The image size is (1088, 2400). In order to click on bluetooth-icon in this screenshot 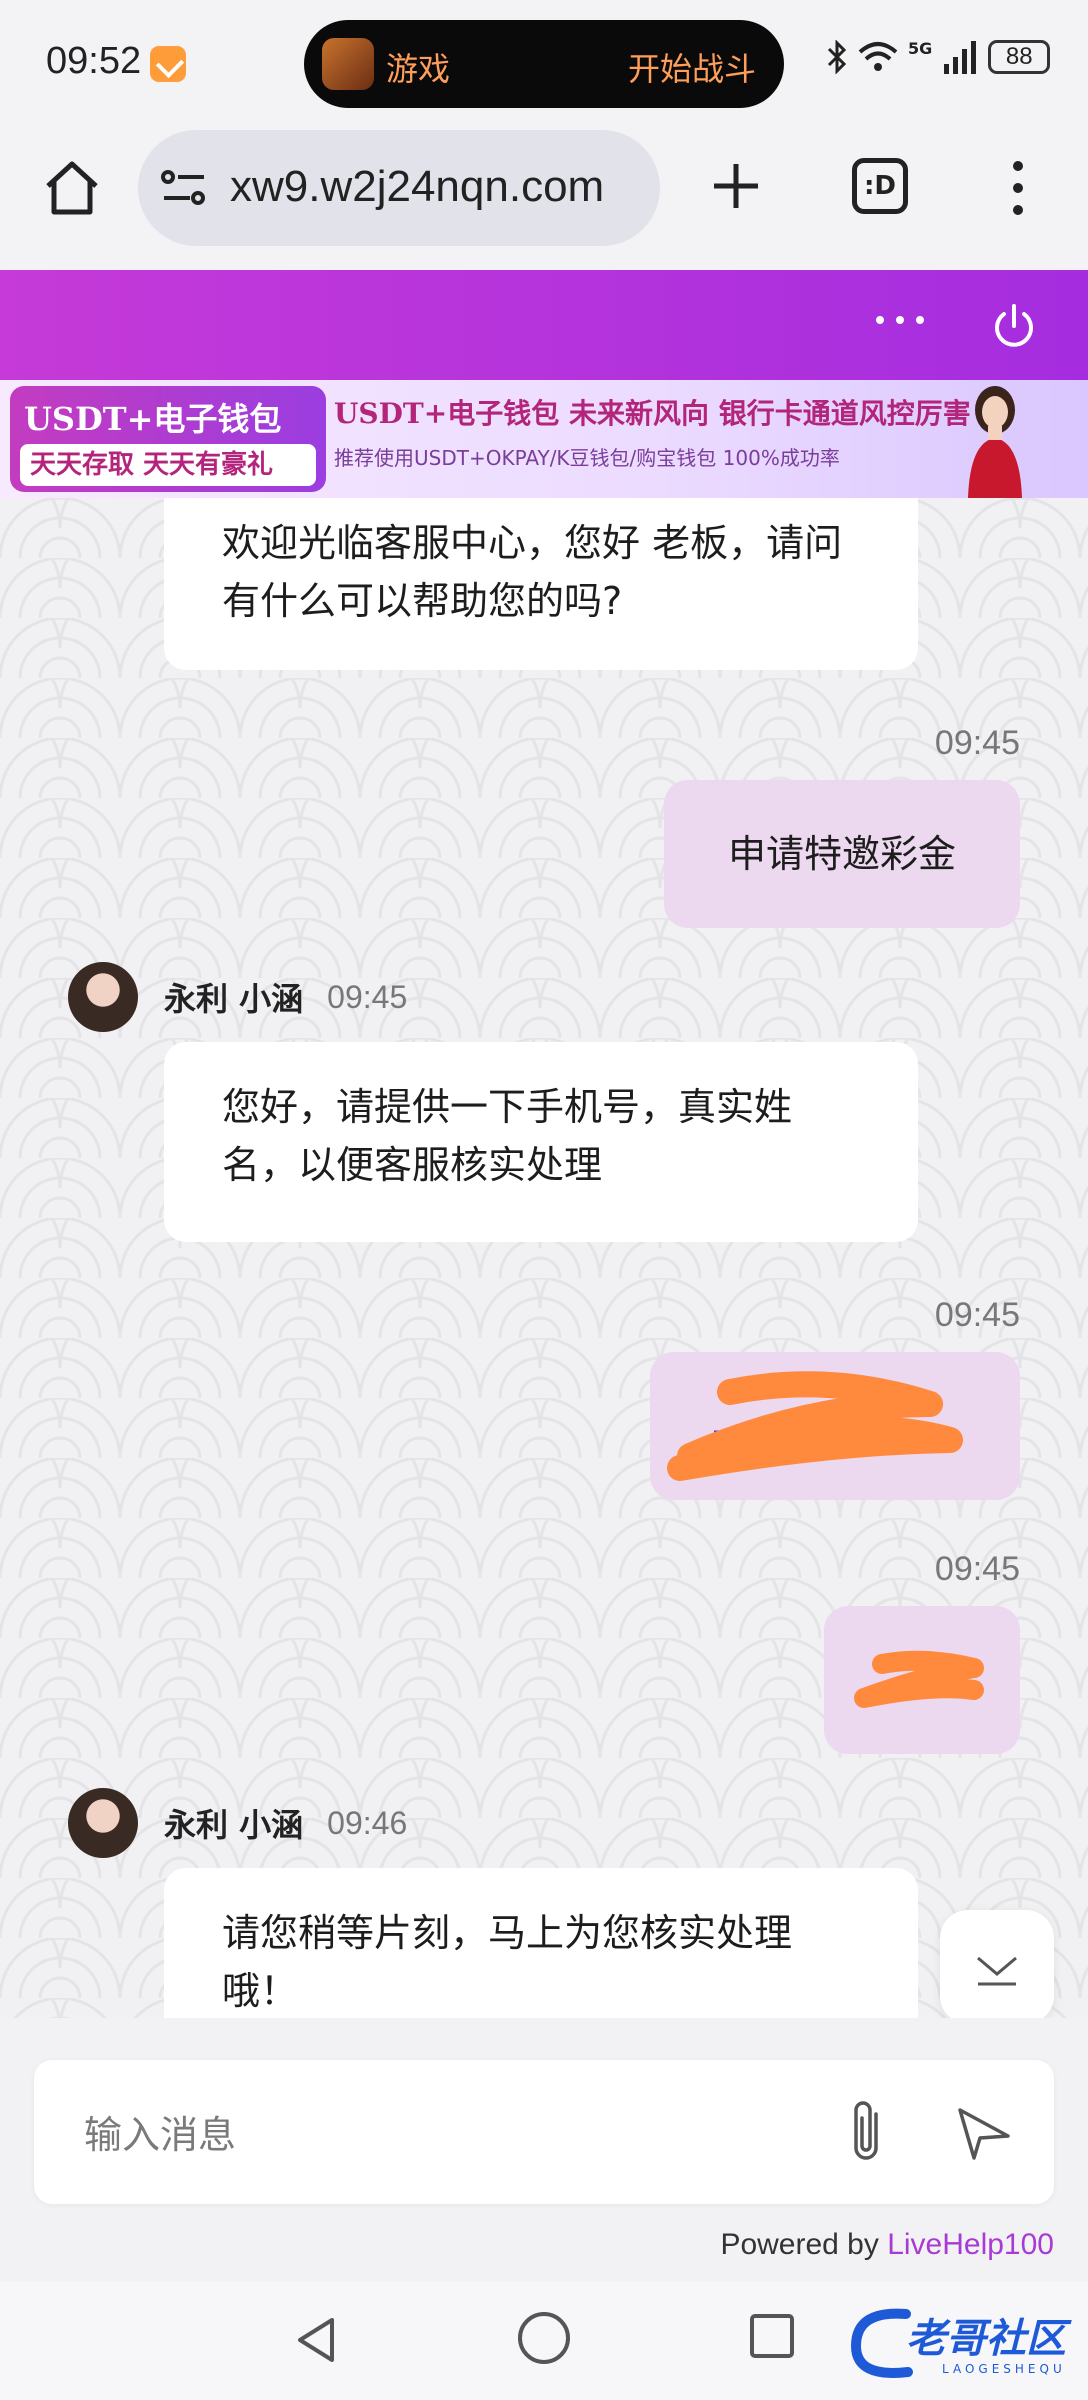, I will do `click(837, 57)`.